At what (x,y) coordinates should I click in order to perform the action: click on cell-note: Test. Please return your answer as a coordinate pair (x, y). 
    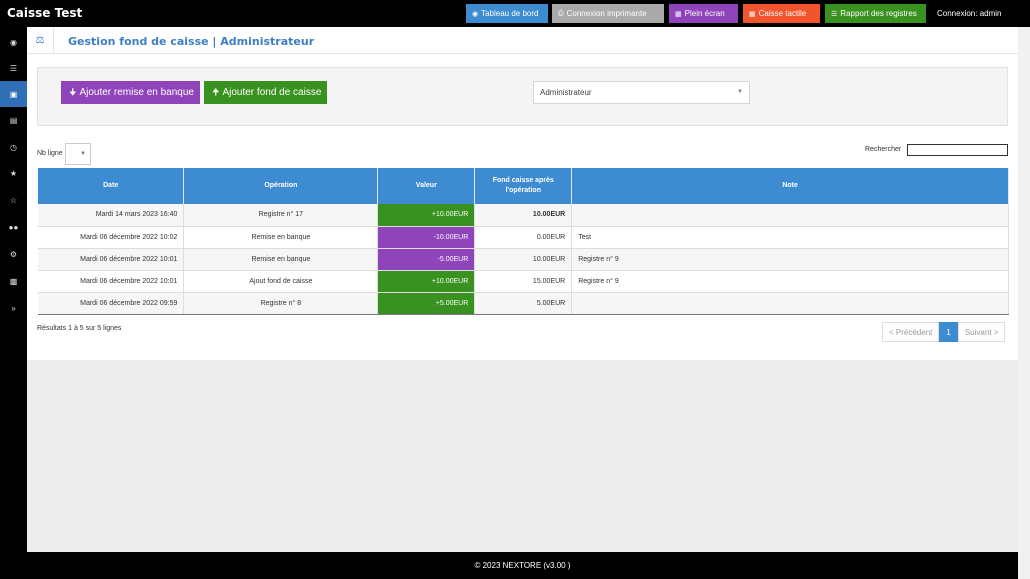
    Looking at the image, I should click on (790, 237).